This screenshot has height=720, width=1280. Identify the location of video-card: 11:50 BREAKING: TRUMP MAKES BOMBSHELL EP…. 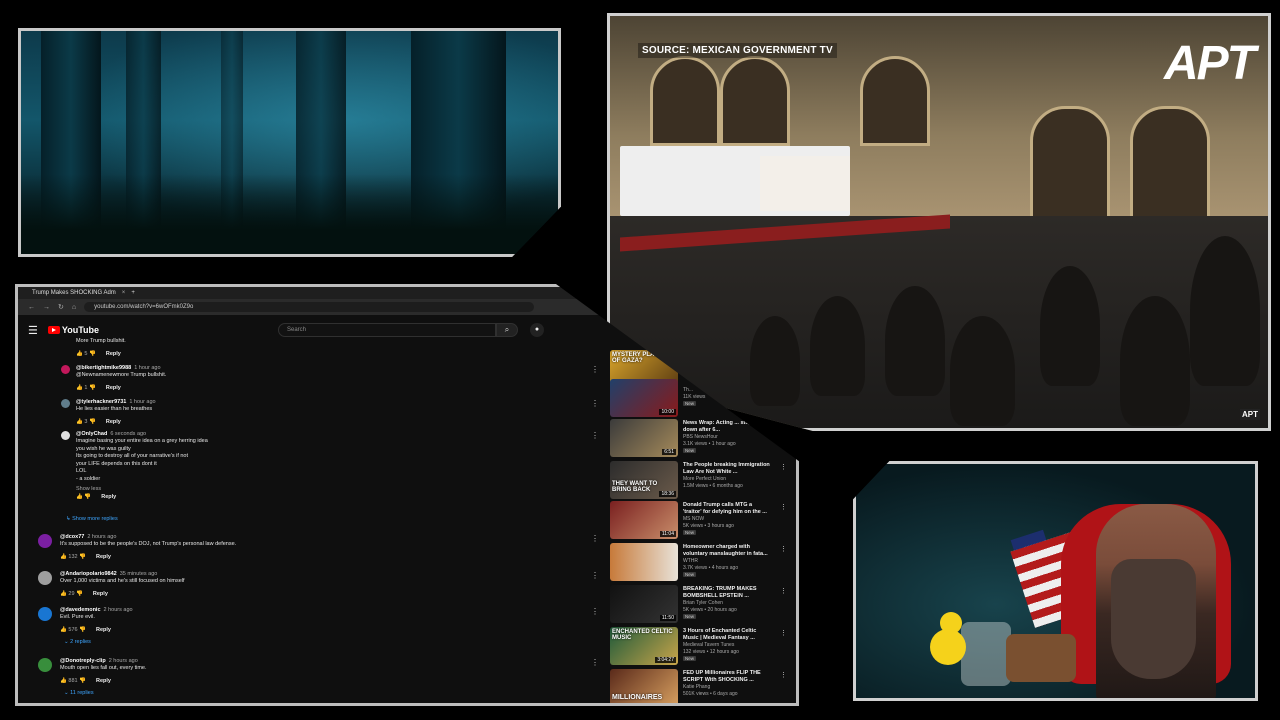
(700, 605).